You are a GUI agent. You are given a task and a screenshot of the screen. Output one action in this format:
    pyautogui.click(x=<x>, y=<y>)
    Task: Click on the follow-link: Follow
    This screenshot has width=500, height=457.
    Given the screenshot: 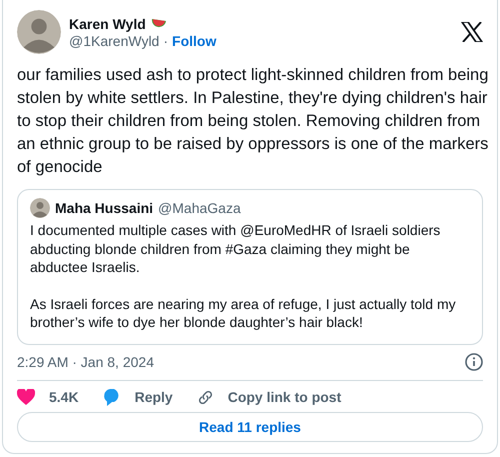 What is the action you would take?
    pyautogui.click(x=194, y=40)
    